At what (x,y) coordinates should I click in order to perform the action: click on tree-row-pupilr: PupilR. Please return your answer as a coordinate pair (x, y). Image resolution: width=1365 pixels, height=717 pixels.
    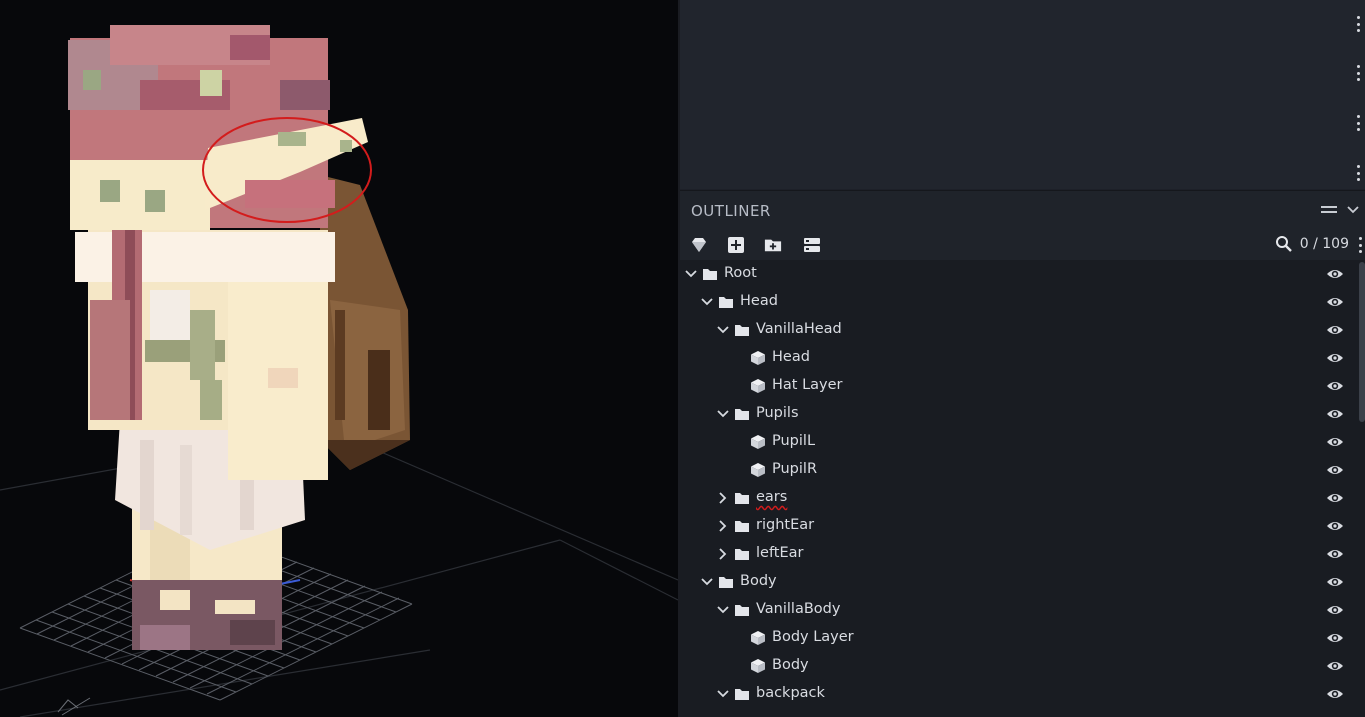
    Looking at the image, I should click on (1016, 470).